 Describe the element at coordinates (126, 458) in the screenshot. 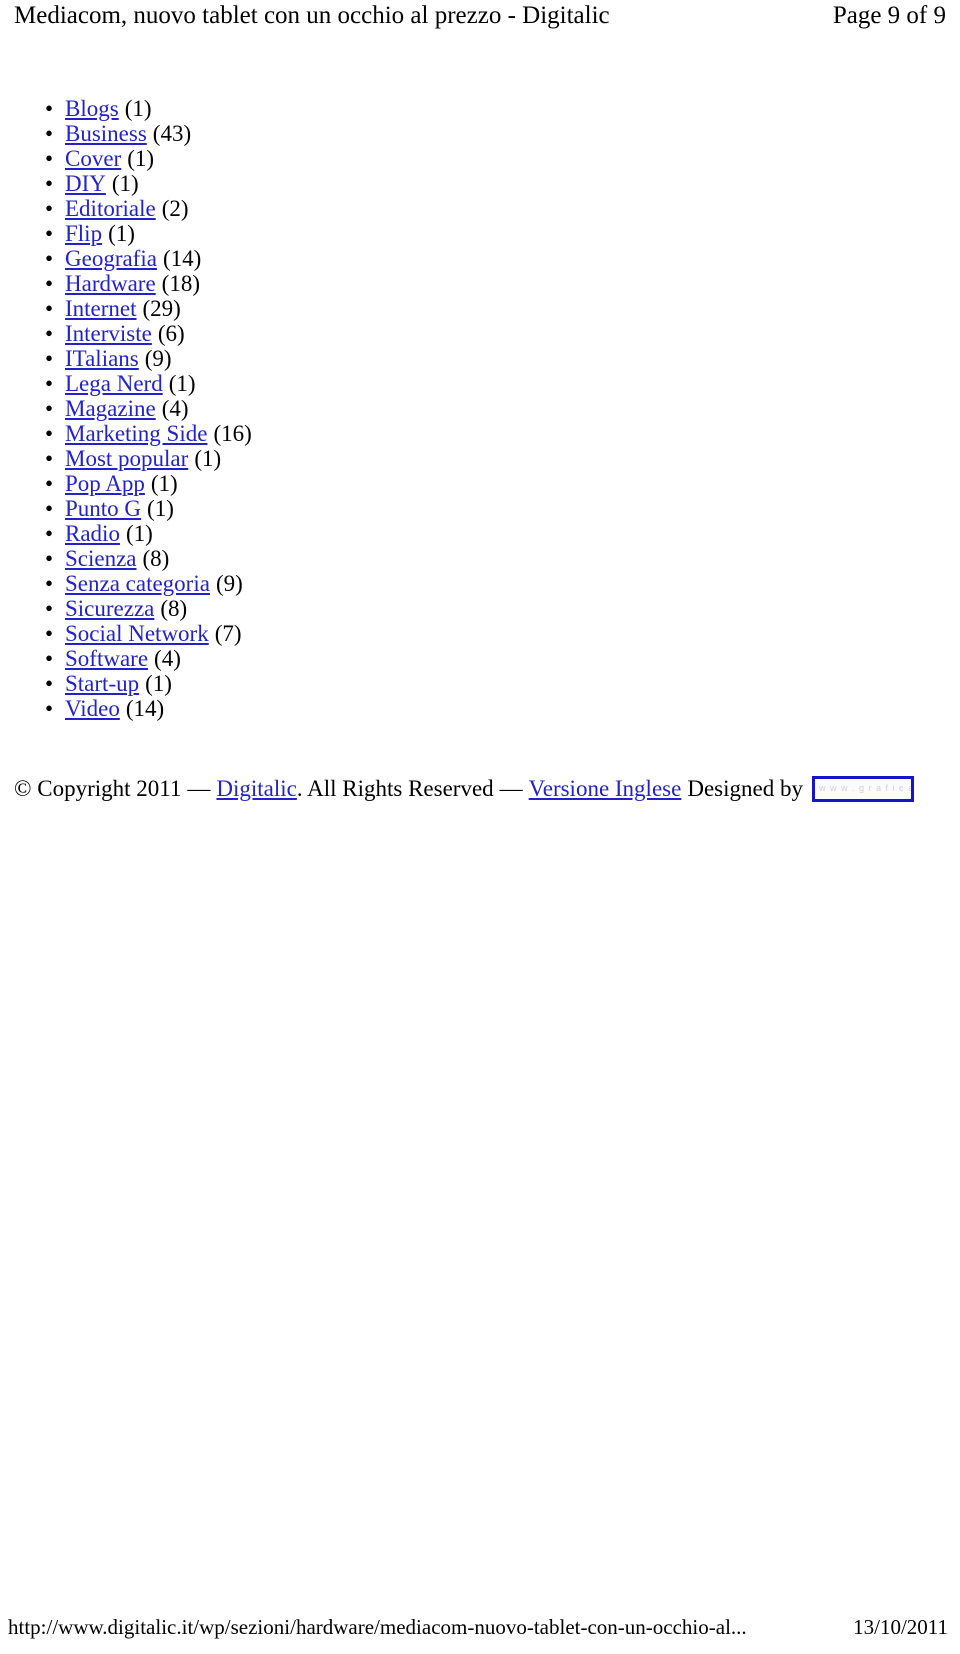

I see `category-link: Most popular` at that location.